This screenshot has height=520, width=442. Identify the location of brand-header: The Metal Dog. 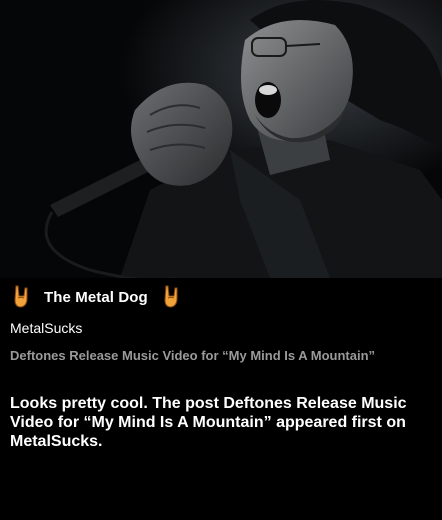
(97, 297).